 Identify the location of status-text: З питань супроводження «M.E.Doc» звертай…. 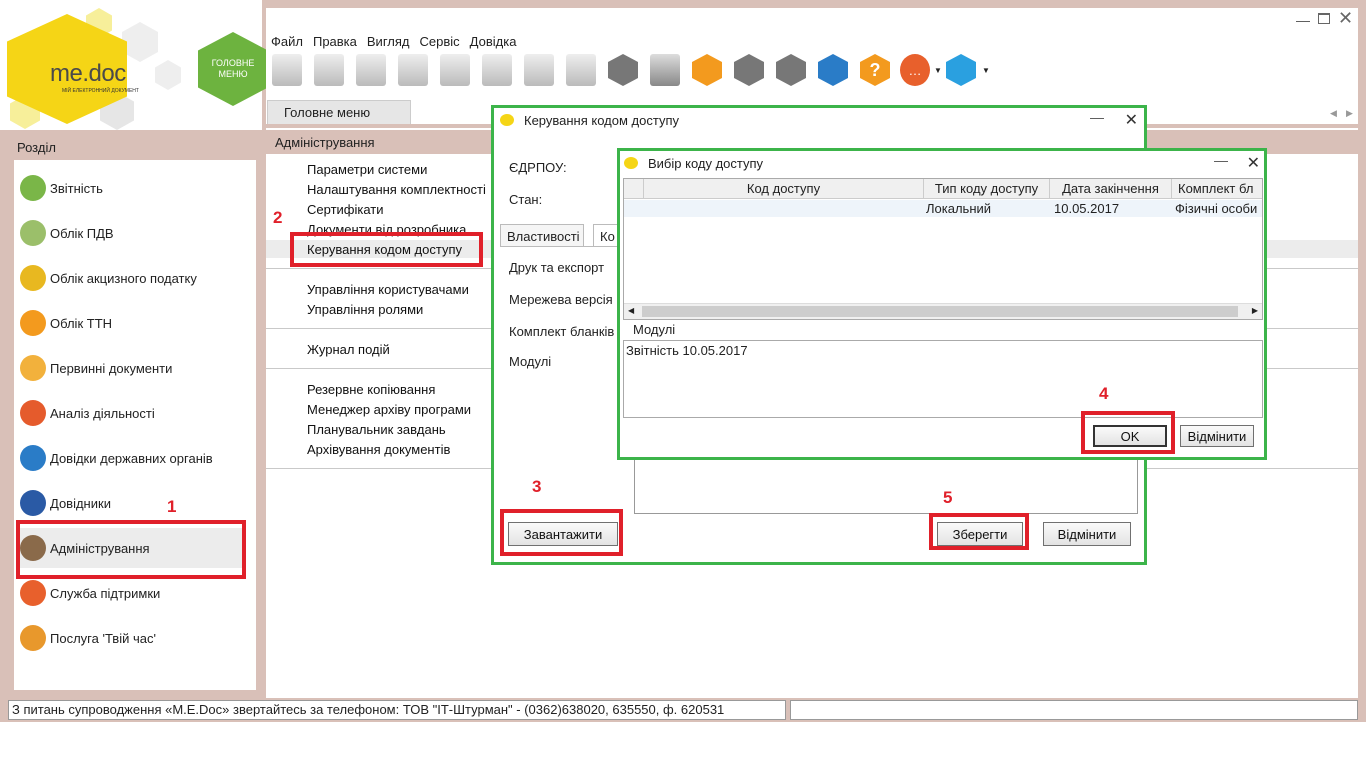
(397, 710).